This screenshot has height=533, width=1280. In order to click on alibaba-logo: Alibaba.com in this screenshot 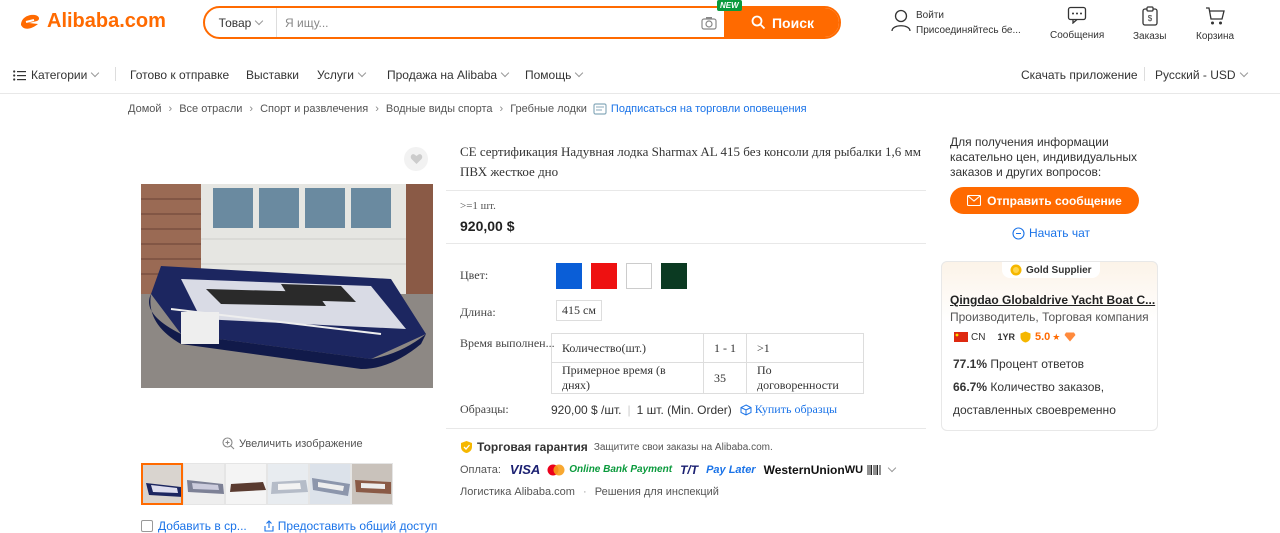, I will do `click(92, 21)`.